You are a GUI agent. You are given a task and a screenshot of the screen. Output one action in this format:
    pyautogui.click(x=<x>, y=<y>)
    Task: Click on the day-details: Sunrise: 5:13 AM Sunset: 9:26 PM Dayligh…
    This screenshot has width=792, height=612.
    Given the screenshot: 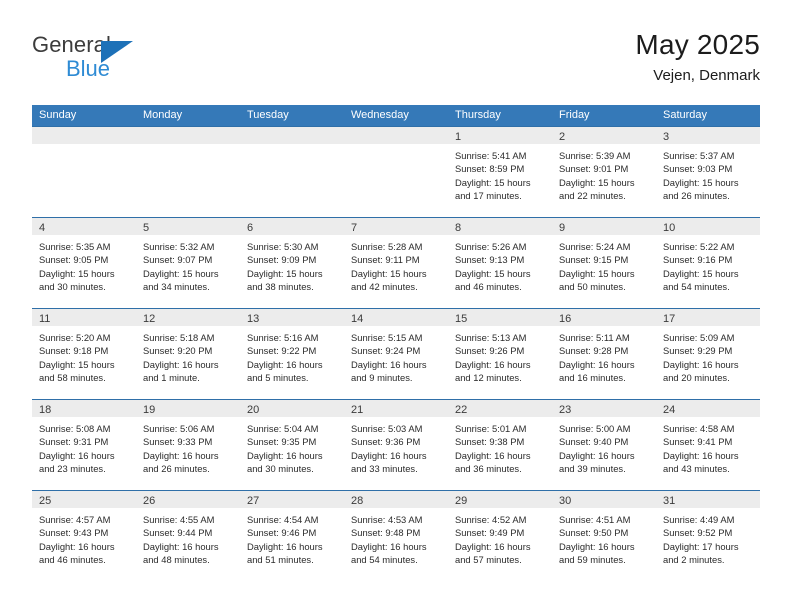 What is the action you would take?
    pyautogui.click(x=500, y=355)
    